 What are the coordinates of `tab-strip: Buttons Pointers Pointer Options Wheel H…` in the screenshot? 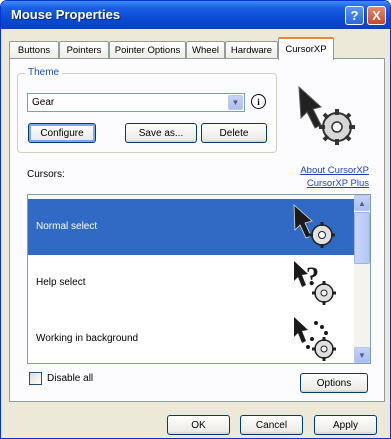 It's located at (196, 48).